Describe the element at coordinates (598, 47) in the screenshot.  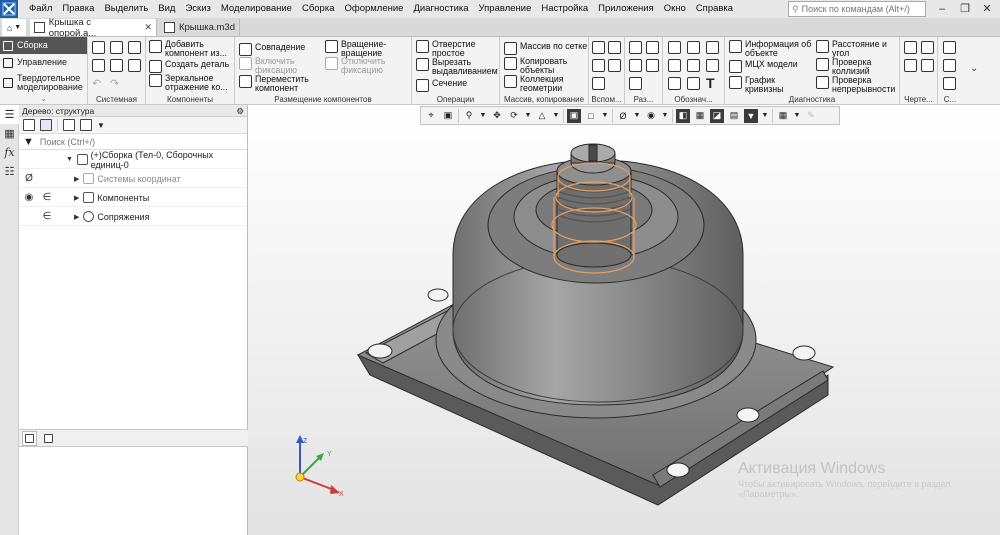
I see `plane-icon` at that location.